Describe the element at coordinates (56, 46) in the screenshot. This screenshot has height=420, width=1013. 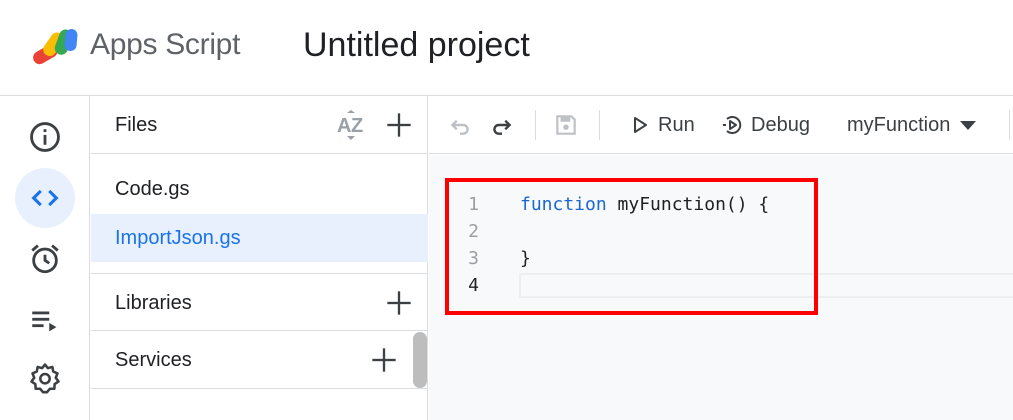
I see `apps-script-logo-icon` at that location.